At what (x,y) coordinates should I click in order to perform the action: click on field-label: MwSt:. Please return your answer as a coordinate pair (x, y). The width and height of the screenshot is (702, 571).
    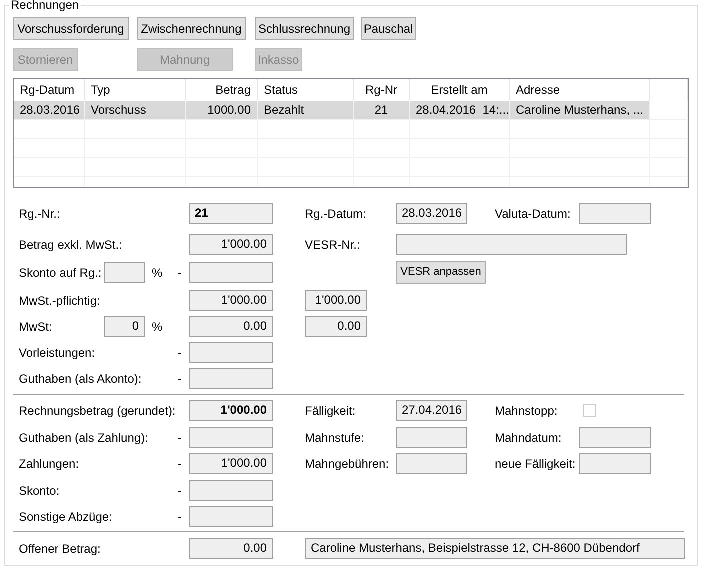
    Looking at the image, I should click on (36, 327).